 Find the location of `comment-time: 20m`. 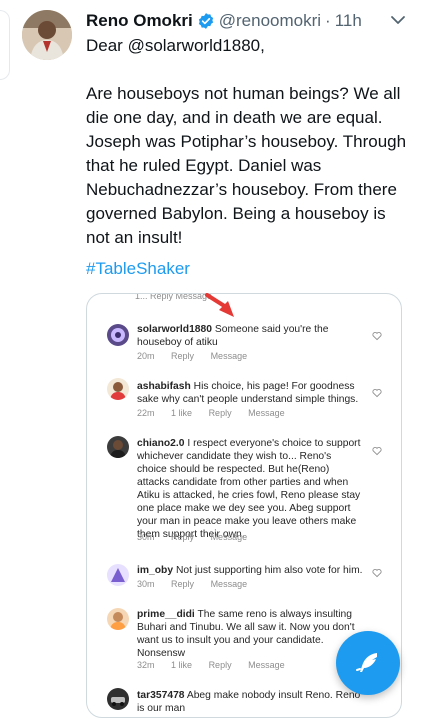

comment-time: 20m is located at coordinates (146, 356).